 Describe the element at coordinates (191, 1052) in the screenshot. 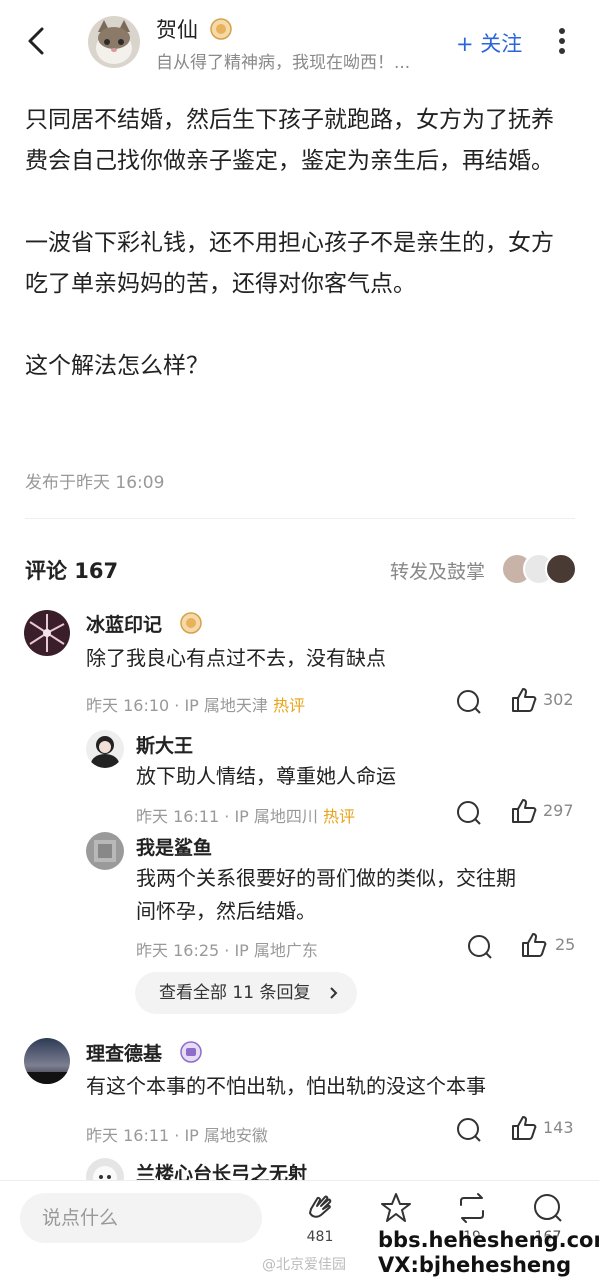

I see `purple-badge-icon` at that location.